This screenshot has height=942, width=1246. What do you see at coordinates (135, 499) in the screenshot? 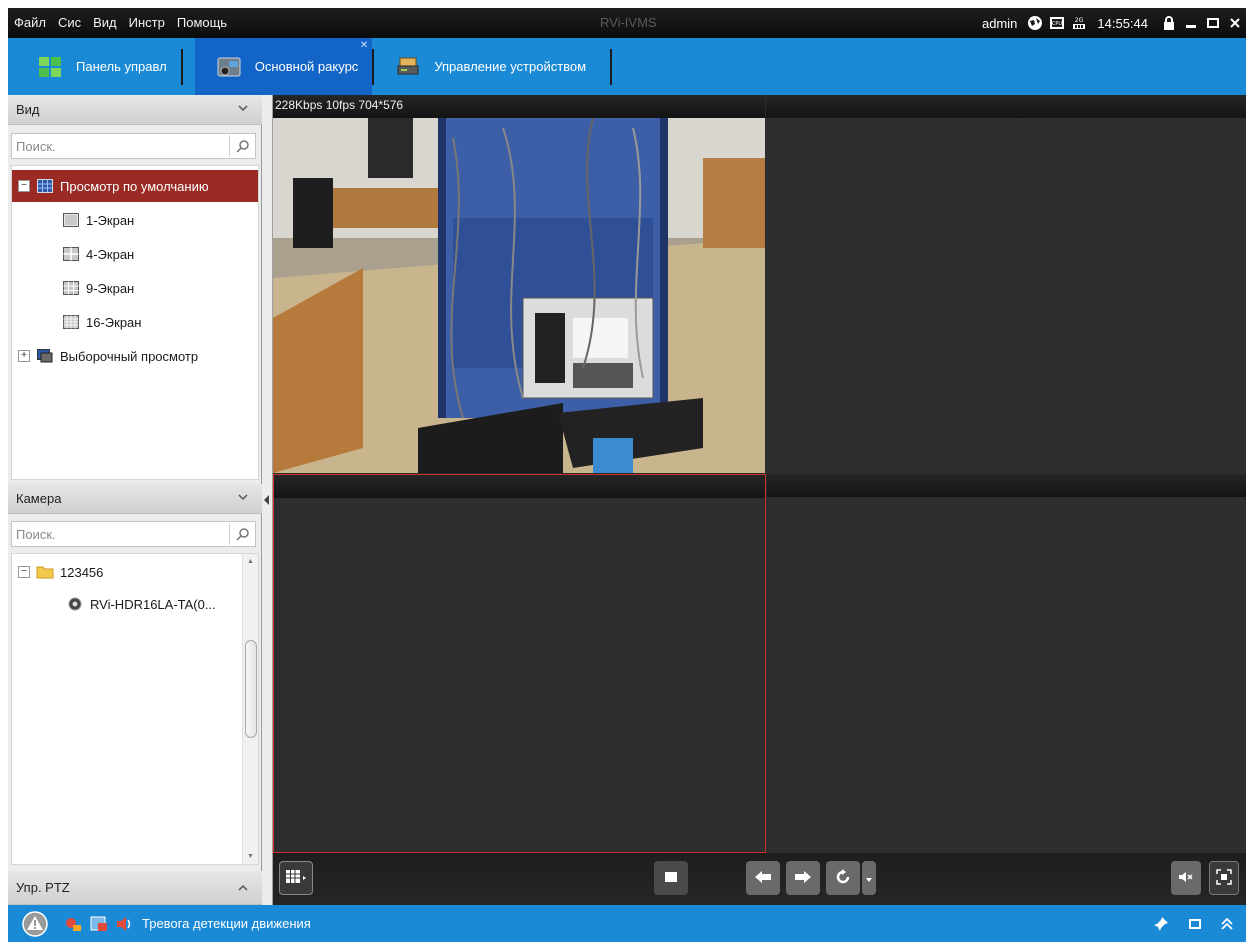
I see `camera-panel-header: Камера` at bounding box center [135, 499].